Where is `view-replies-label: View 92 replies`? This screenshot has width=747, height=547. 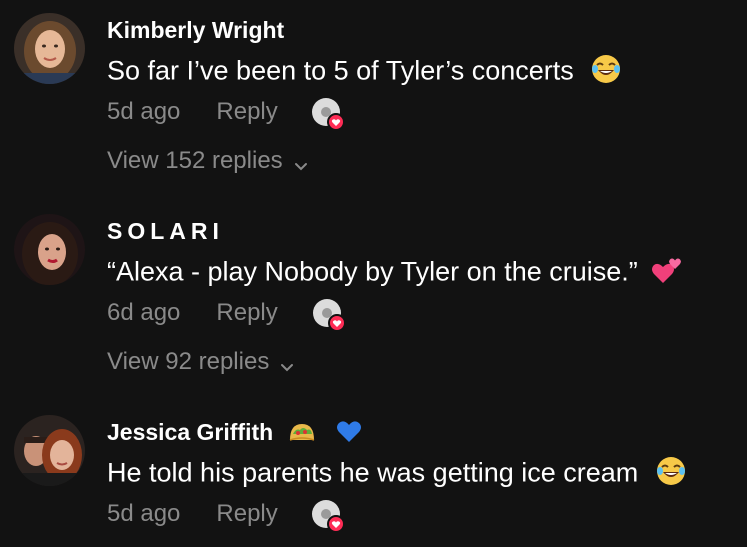
view-replies-label: View 92 replies is located at coordinates (188, 361).